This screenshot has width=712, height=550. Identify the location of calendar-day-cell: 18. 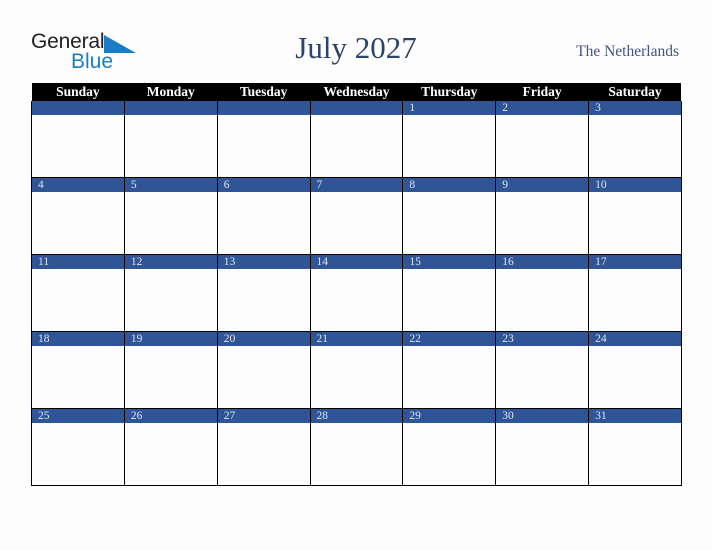
(78, 370).